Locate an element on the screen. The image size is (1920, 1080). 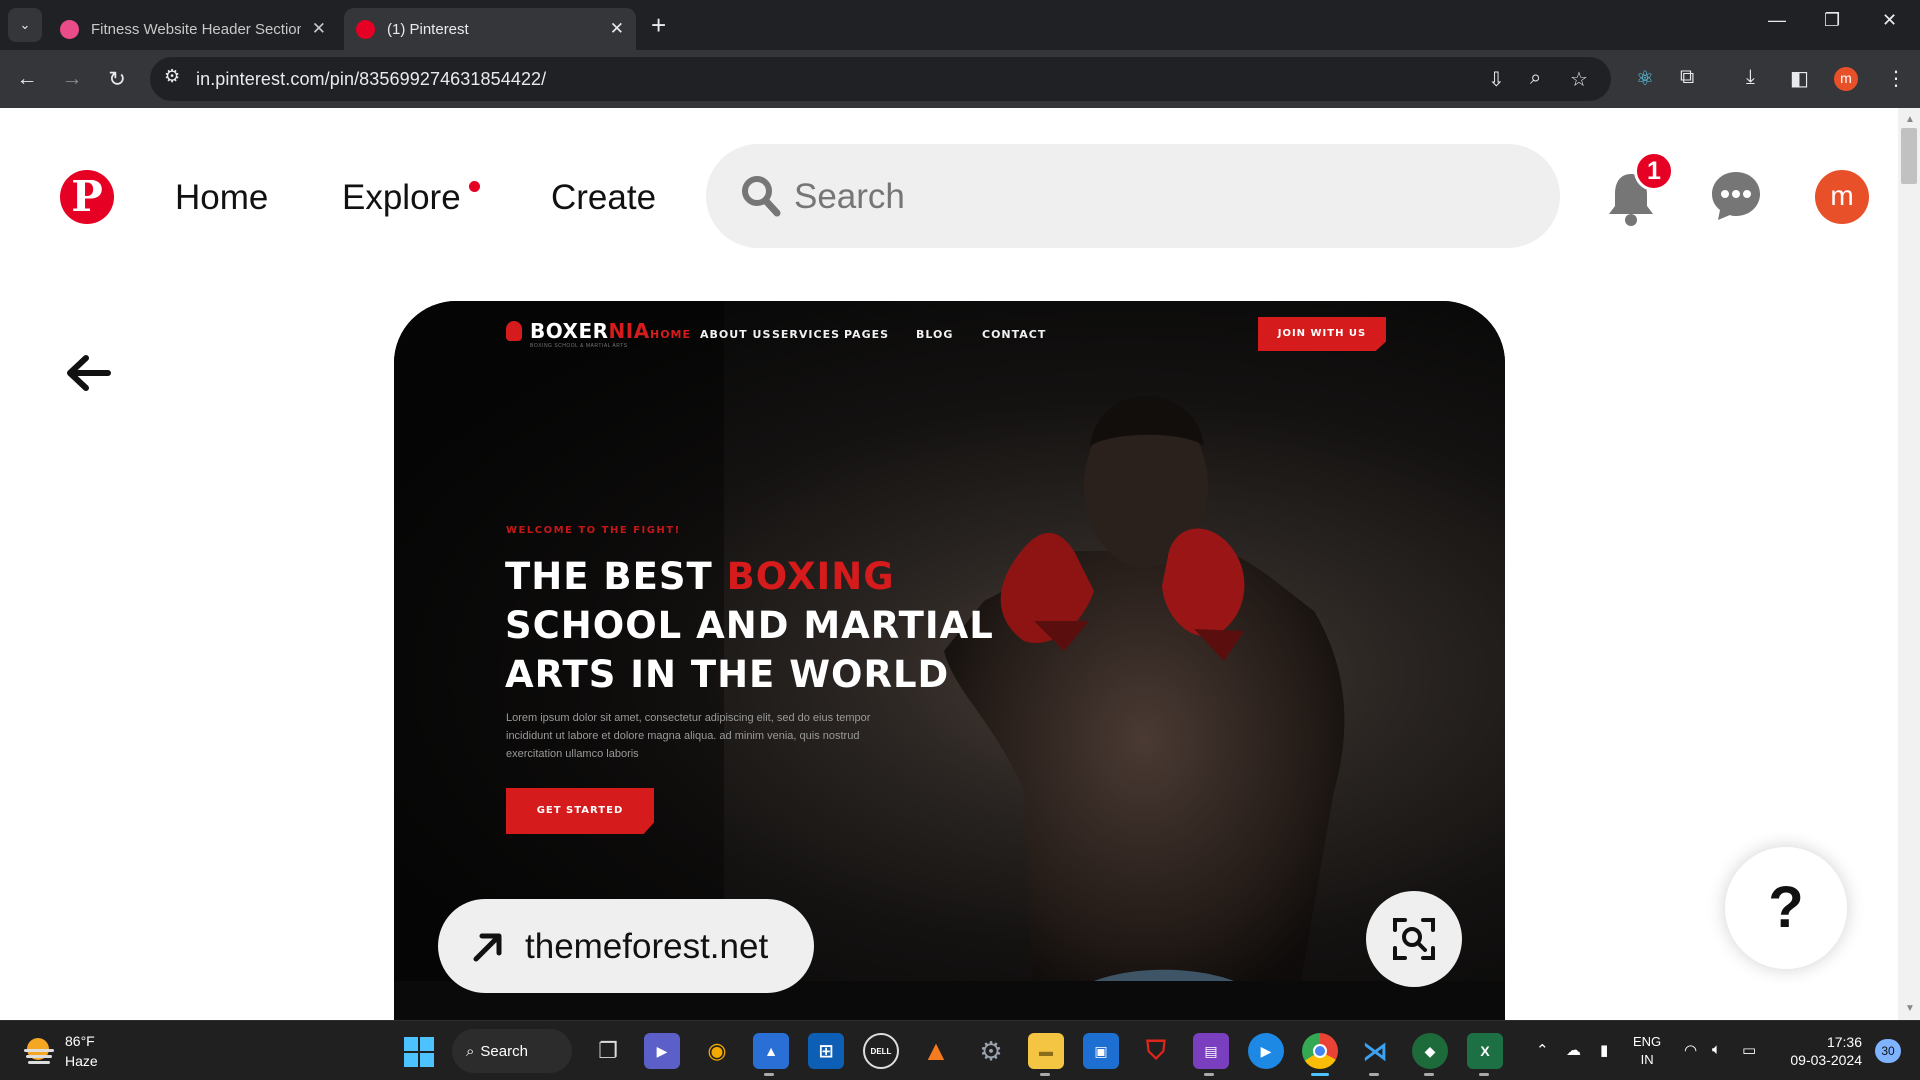
battery-charging-icon: ▭ is located at coordinates (1749, 1050).